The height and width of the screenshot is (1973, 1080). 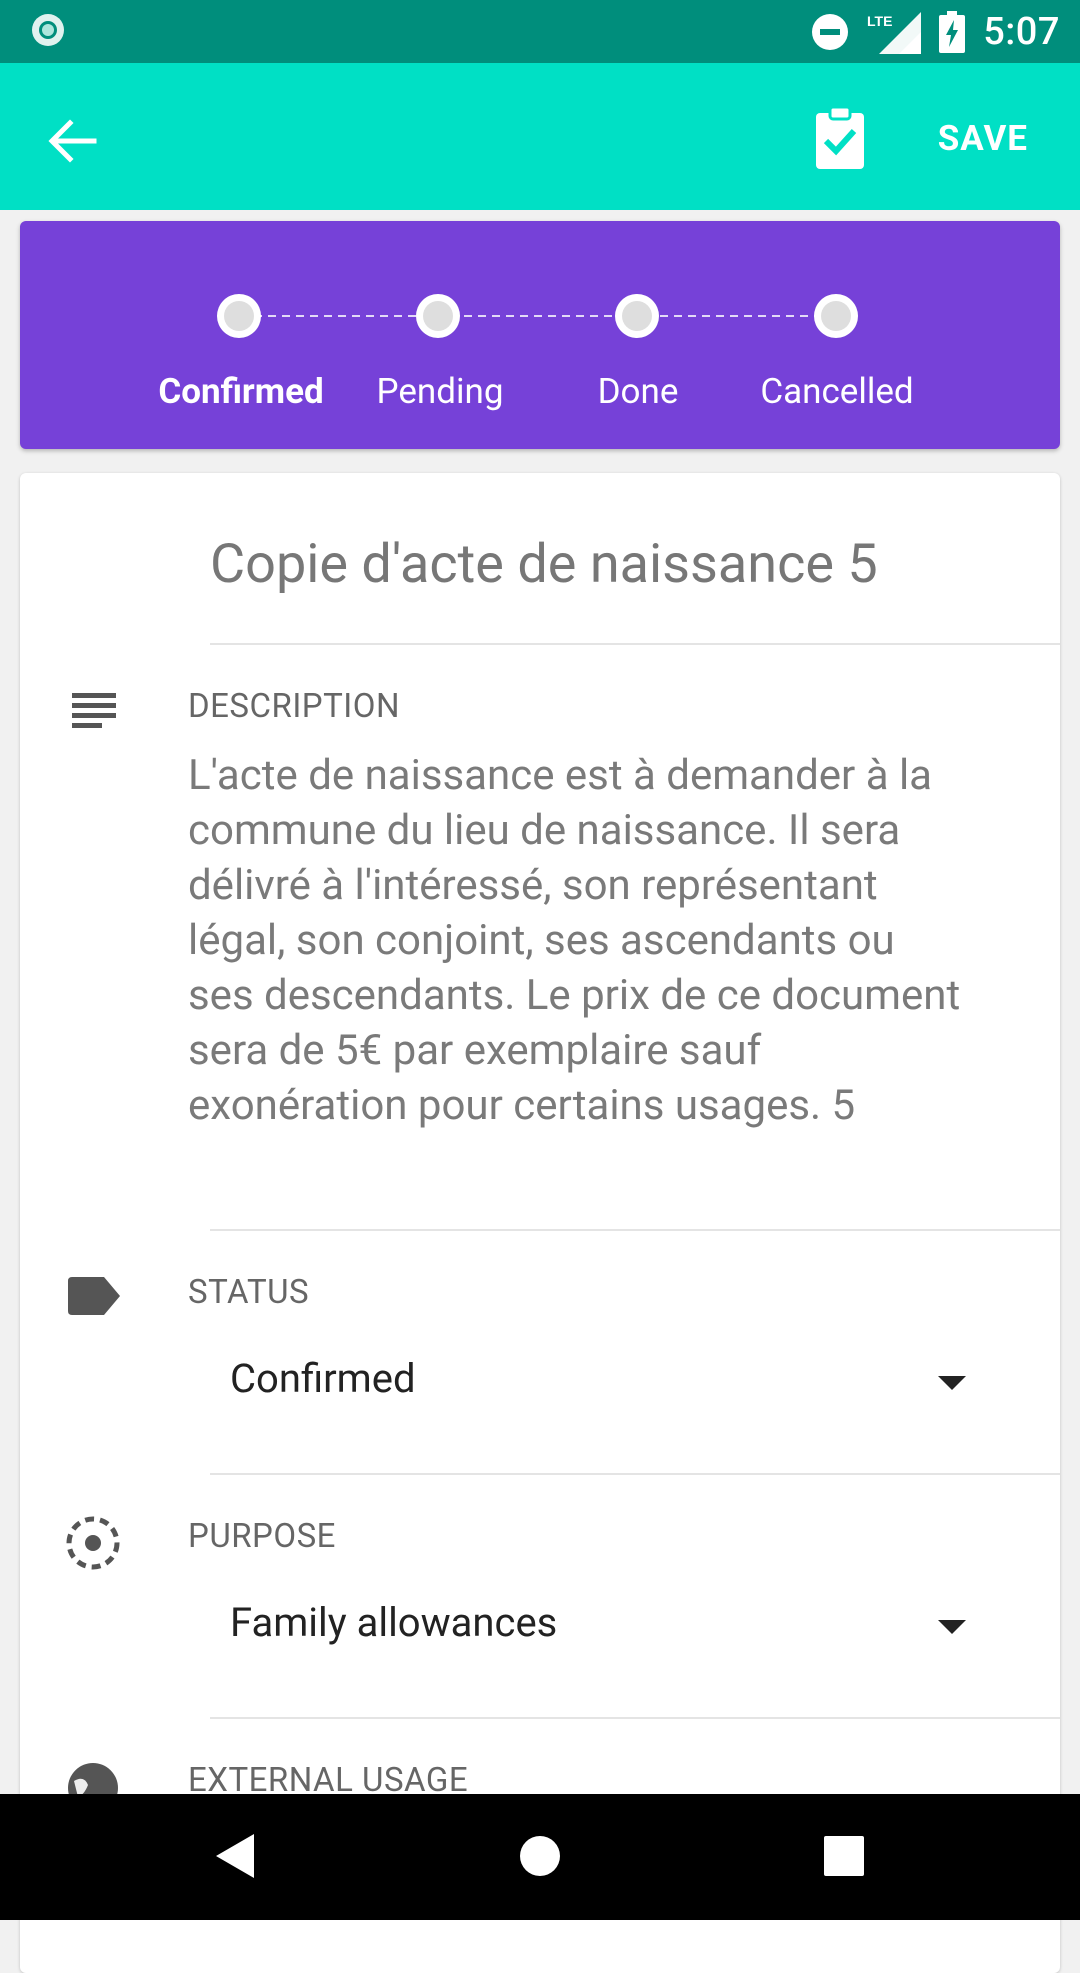 I want to click on target-dashed-icon, so click(x=93, y=1543).